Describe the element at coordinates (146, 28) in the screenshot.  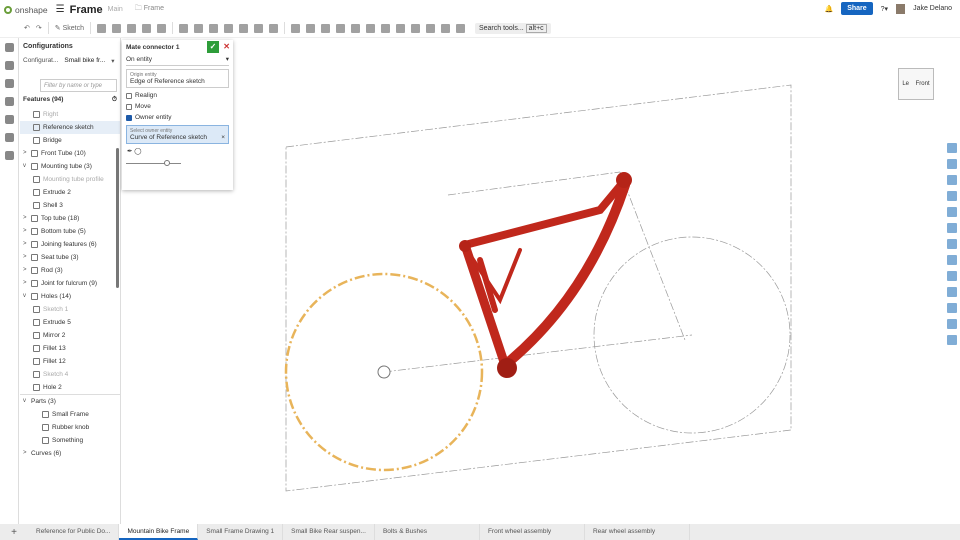
I see `loft-icon` at that location.